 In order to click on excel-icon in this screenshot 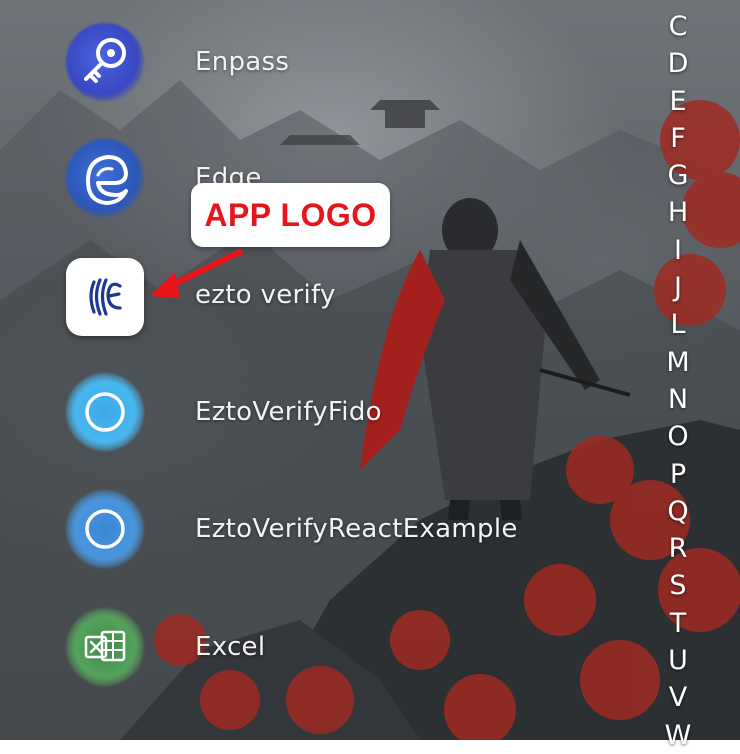, I will do `click(105, 647)`.